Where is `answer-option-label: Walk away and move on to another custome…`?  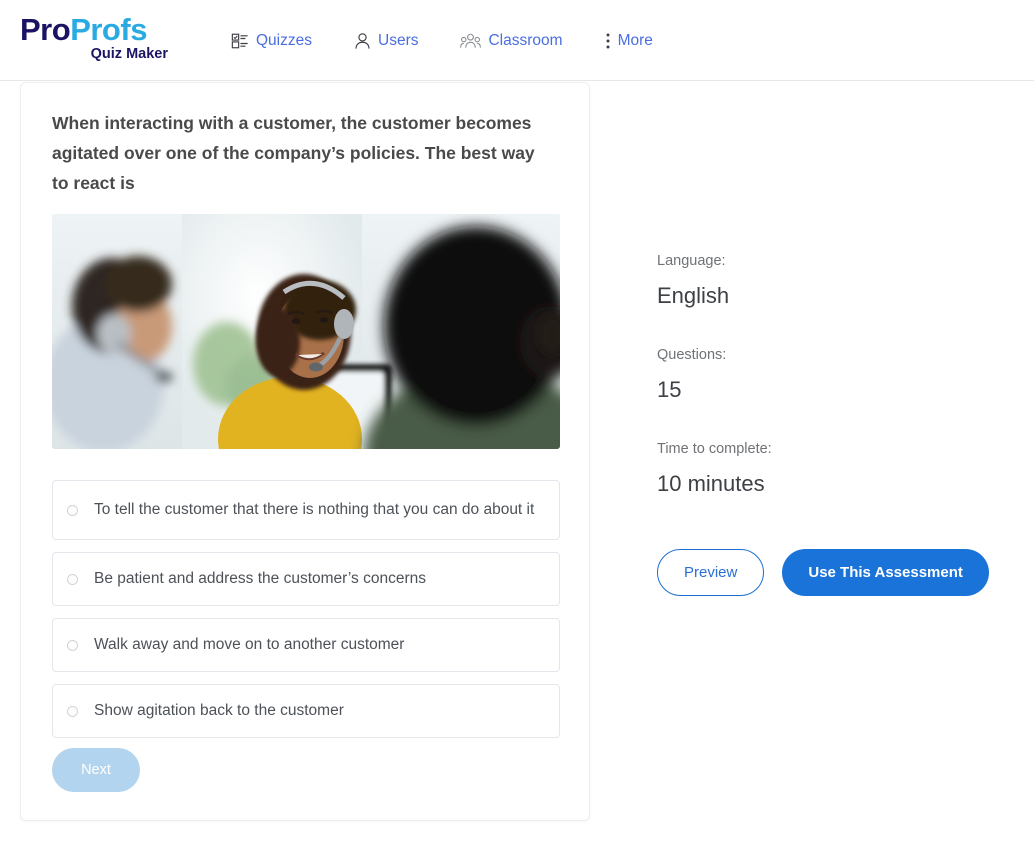 answer-option-label: Walk away and move on to another custome… is located at coordinates (249, 644).